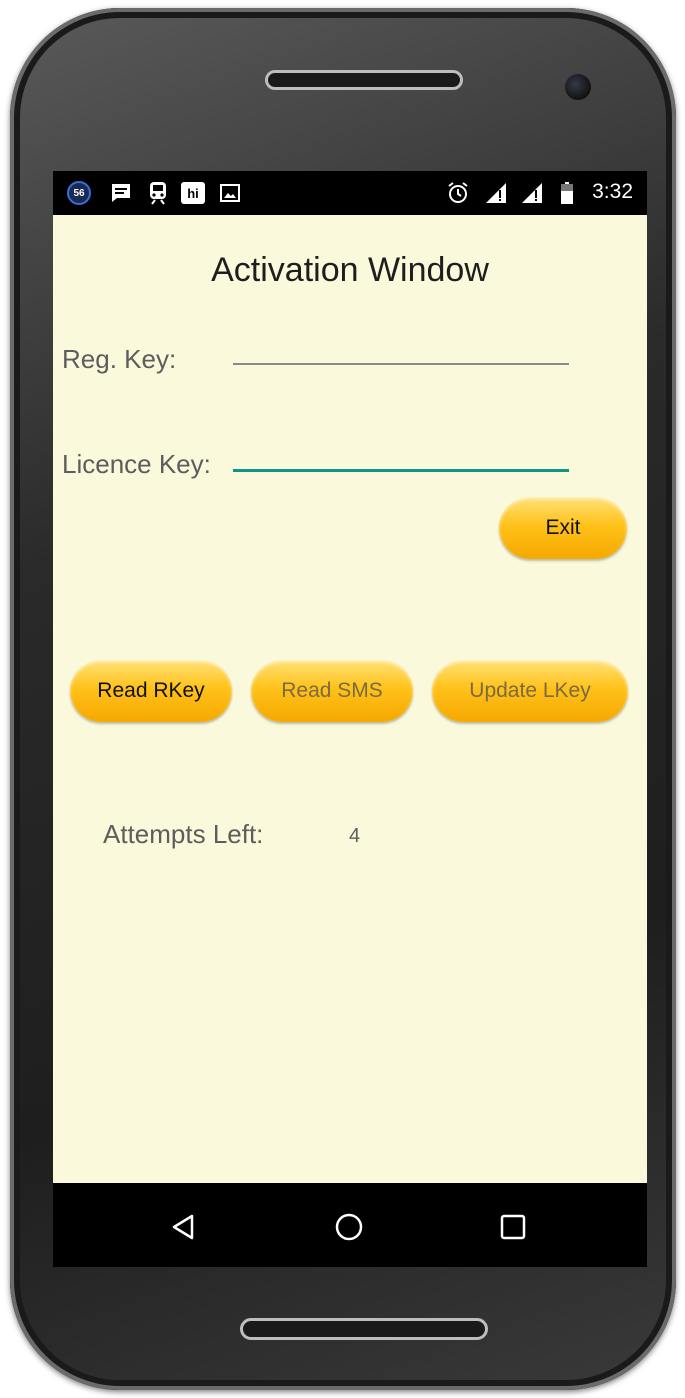  I want to click on bottom-speaker, so click(364, 1329).